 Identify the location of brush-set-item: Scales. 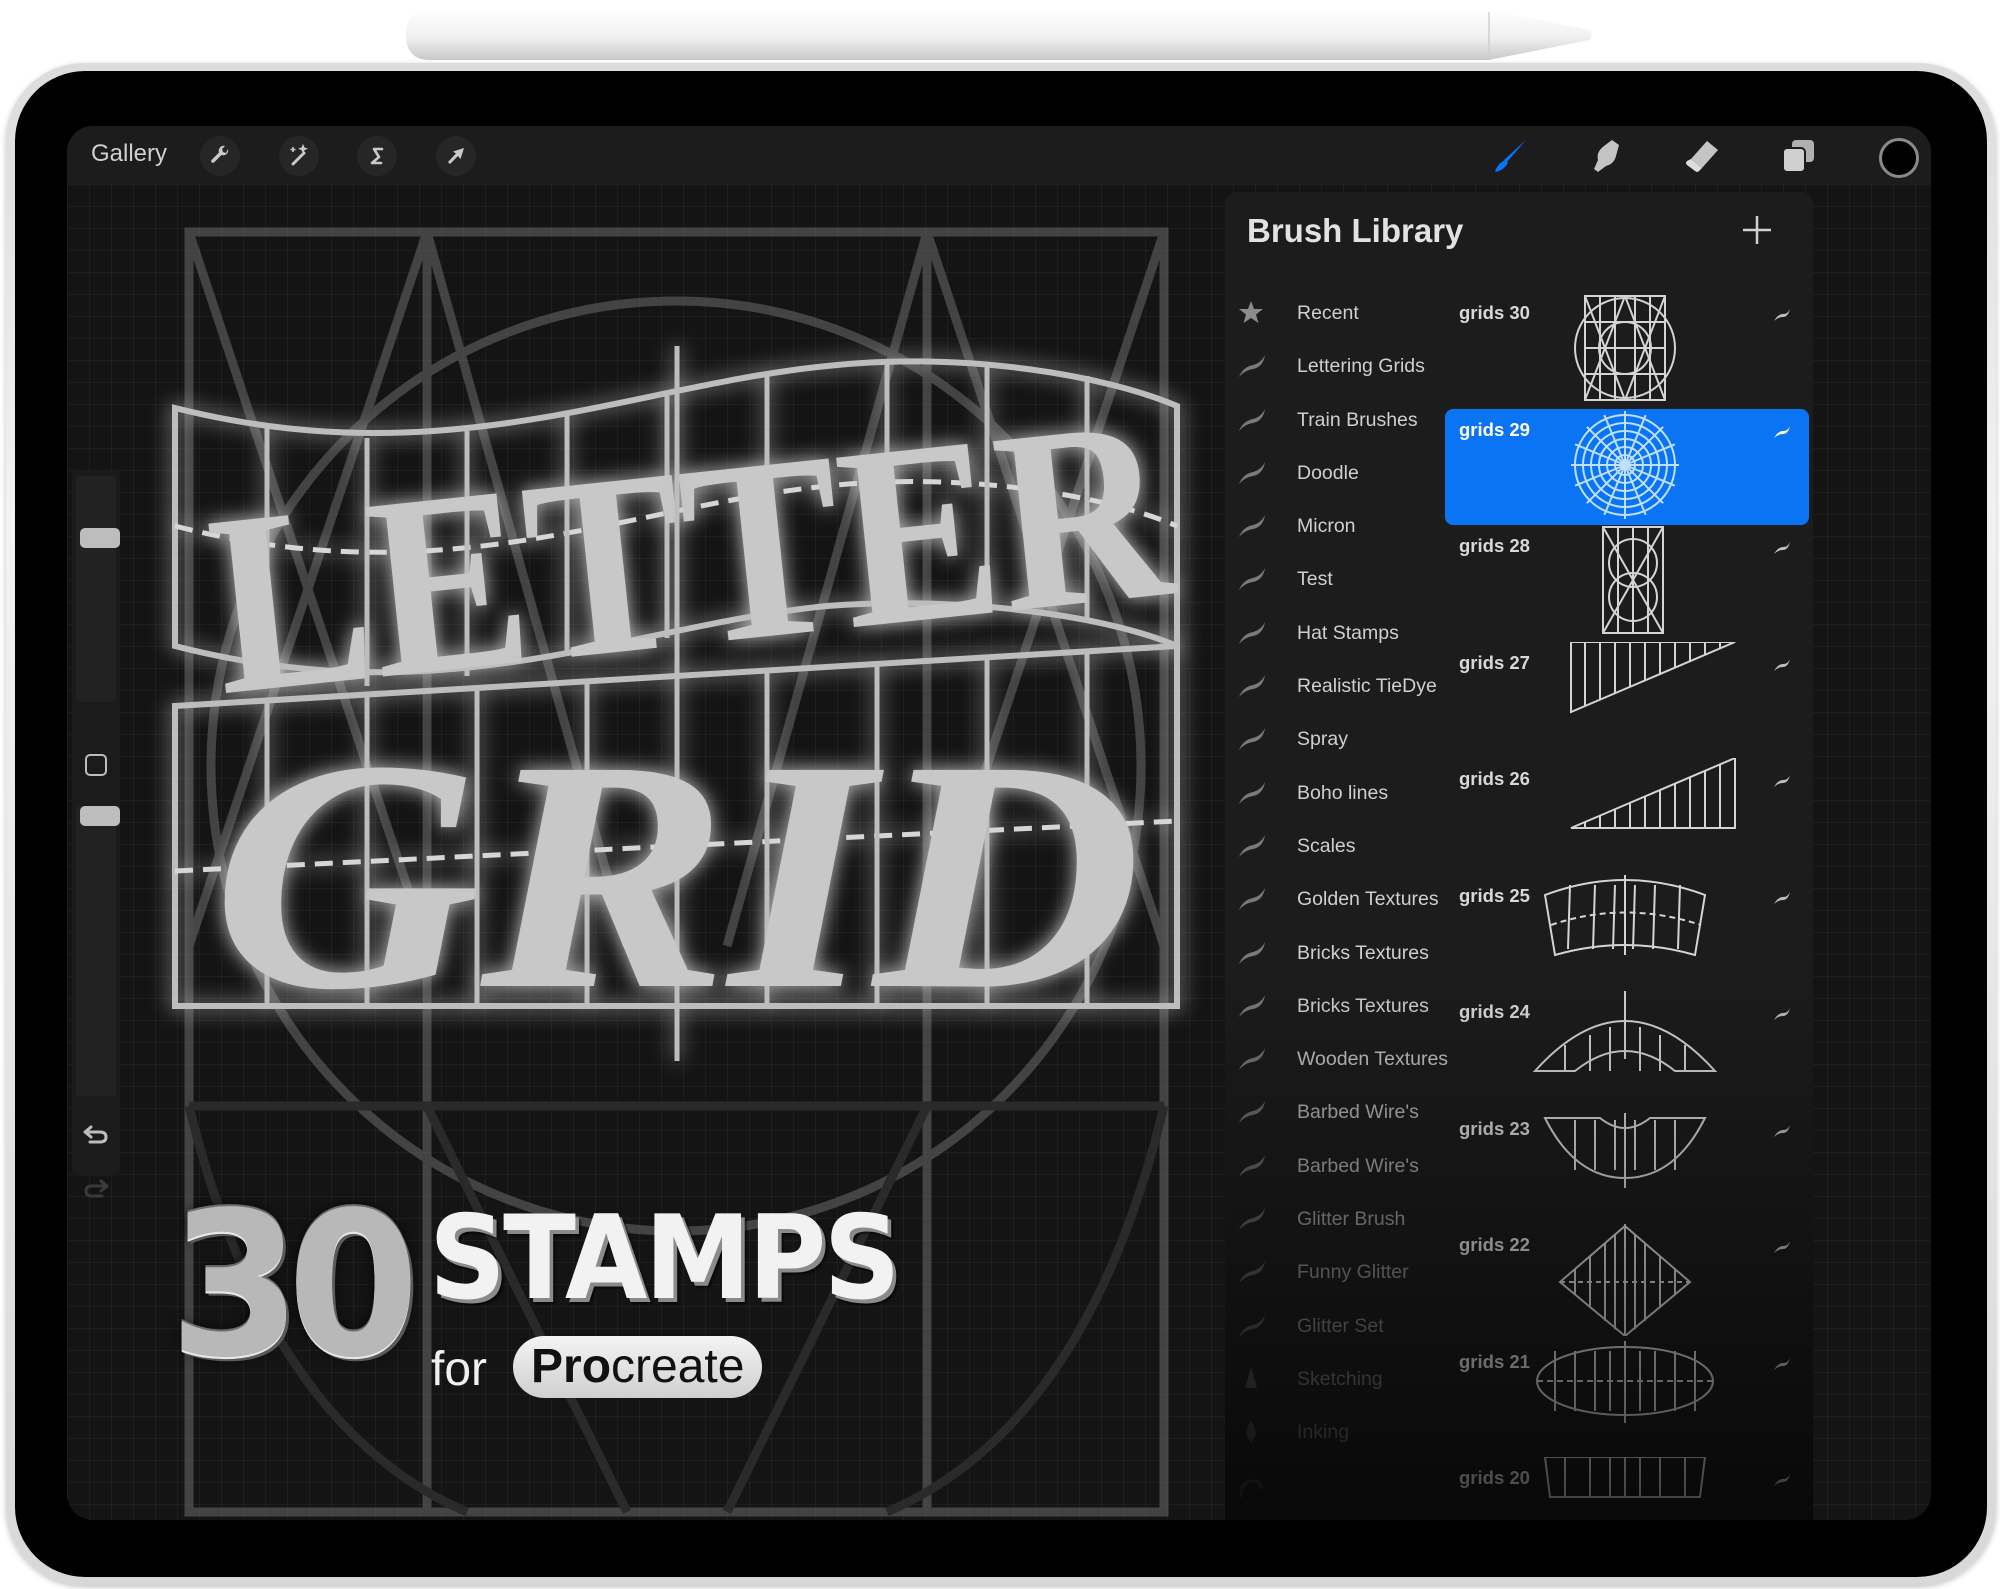
(1335, 849).